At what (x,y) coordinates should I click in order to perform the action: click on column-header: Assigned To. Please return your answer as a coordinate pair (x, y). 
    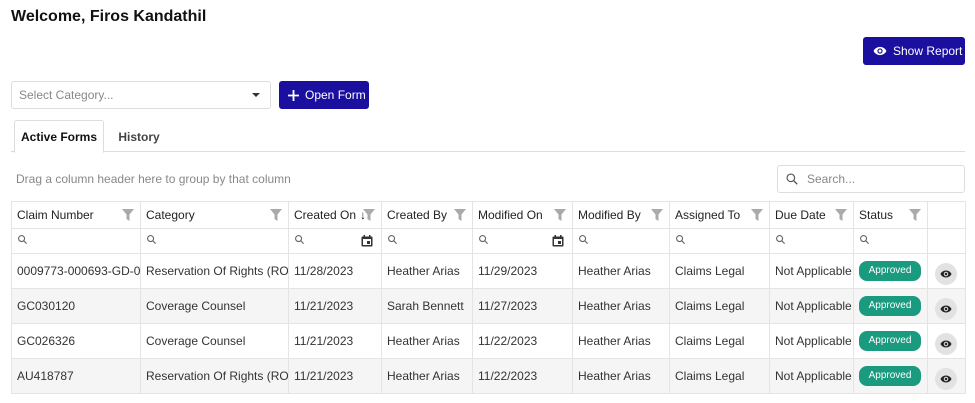
    Looking at the image, I should click on (719, 215).